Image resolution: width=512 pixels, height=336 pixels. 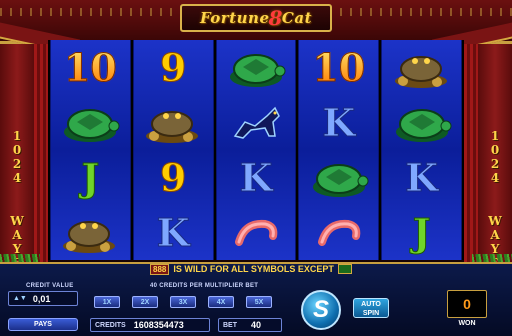 What do you see at coordinates (371, 304) in the screenshot?
I see `auto-spin-line1: AUTO` at bounding box center [371, 304].